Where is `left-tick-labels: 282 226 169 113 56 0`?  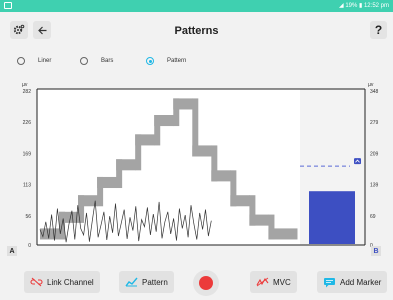
left-tick-labels: 282 226 169 113 56 0 is located at coordinates (27, 169).